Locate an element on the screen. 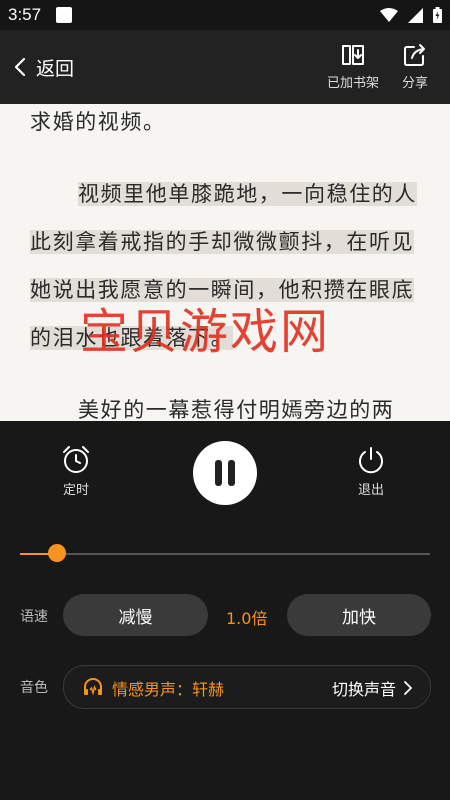  headphones-icon is located at coordinates (93, 687).